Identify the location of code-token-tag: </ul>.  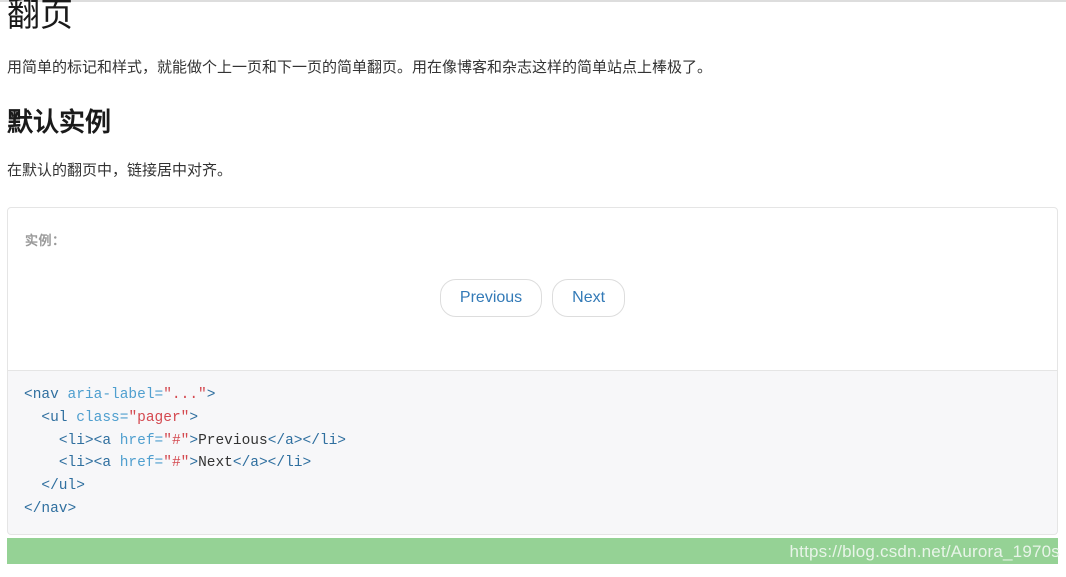
(63, 486).